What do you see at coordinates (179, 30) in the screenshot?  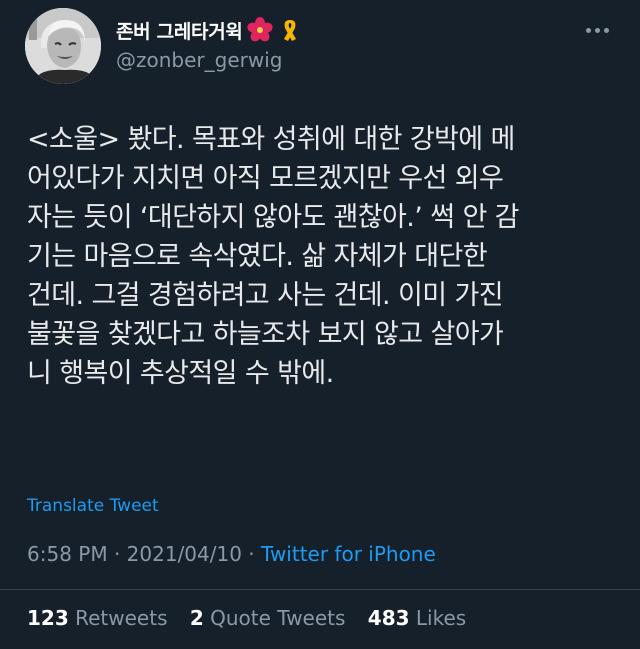 I see `display-name: 존버 그레타거윅` at bounding box center [179, 30].